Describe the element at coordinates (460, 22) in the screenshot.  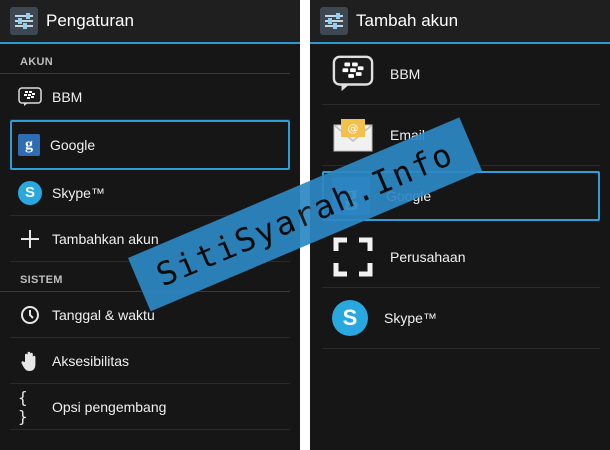
I see `add-account-action-bar: Tambah akun` at that location.